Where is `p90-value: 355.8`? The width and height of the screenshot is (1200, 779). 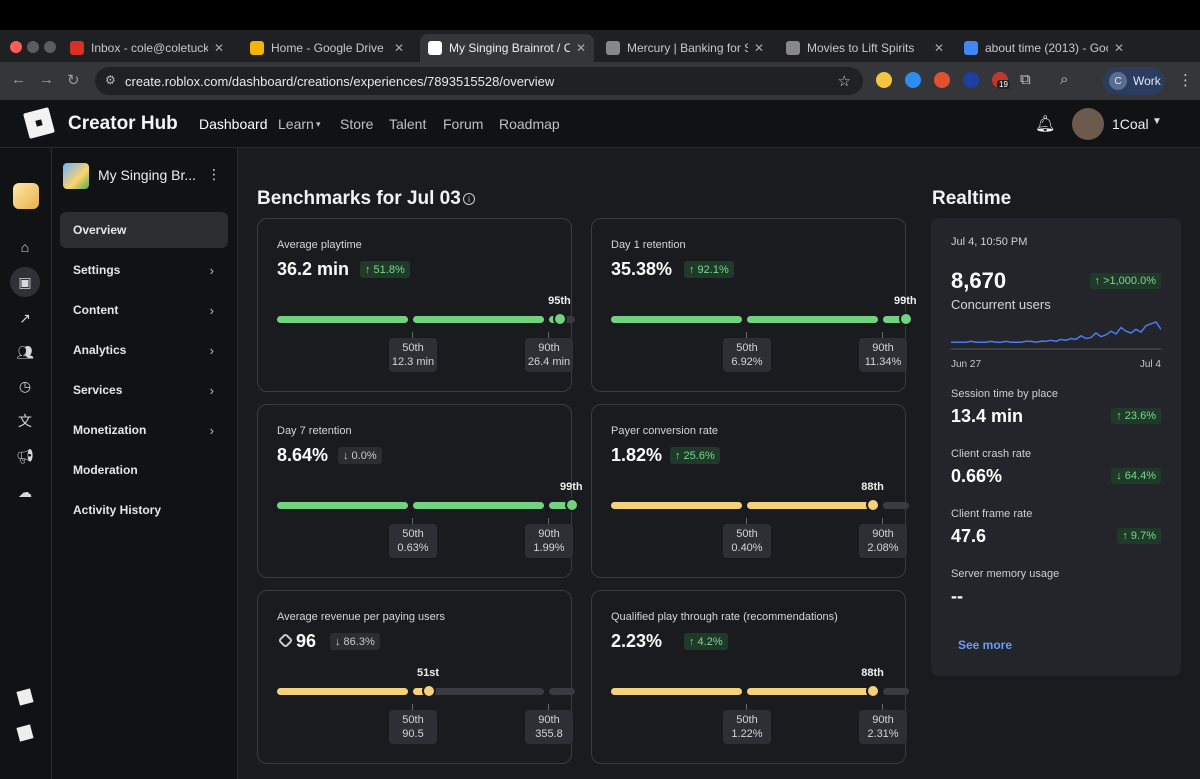 p90-value: 355.8 is located at coordinates (549, 734).